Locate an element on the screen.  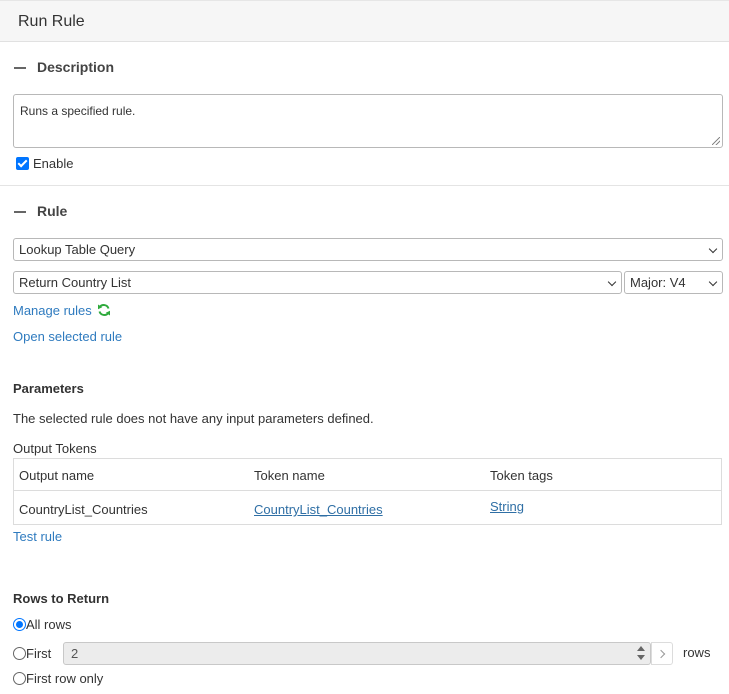
rule-select: Return Country List is located at coordinates (317, 282).